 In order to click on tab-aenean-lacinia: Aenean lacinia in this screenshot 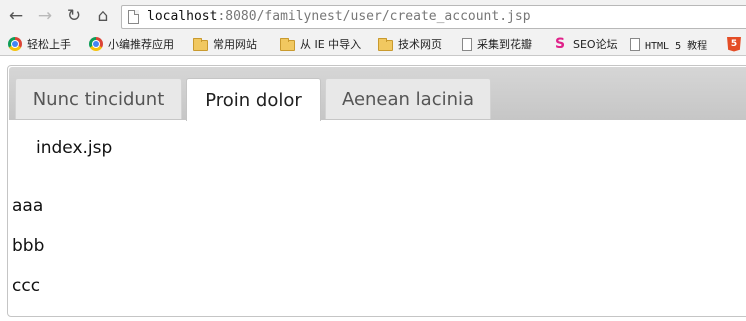, I will do `click(408, 98)`.